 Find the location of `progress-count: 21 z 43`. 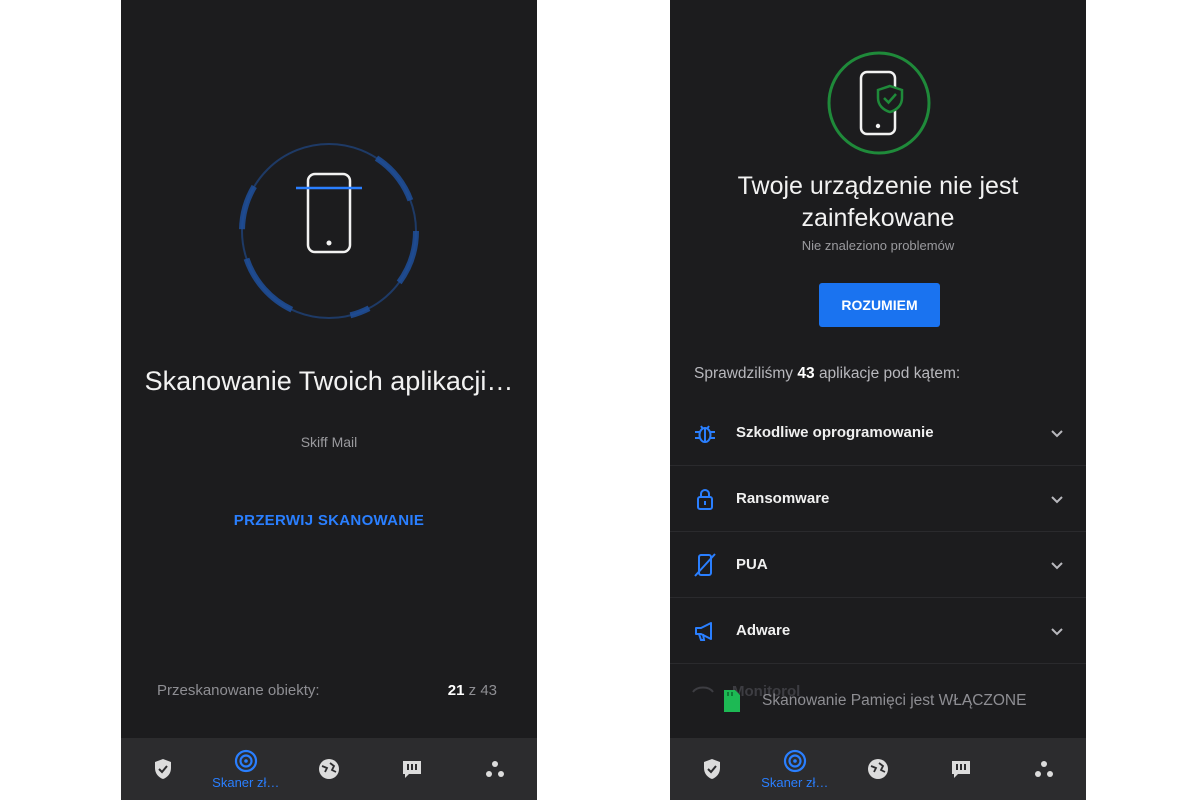

progress-count: 21 z 43 is located at coordinates (472, 690).